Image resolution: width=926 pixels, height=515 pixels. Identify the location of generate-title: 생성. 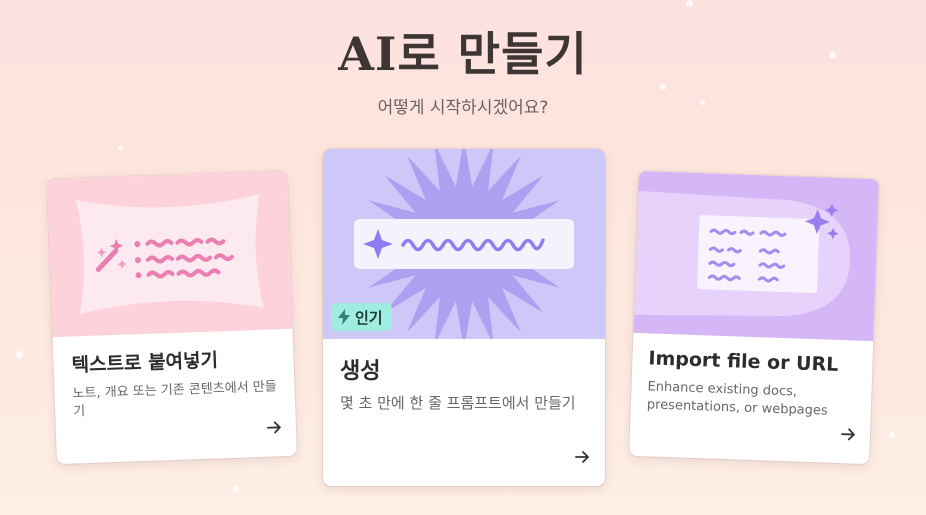
(360, 371).